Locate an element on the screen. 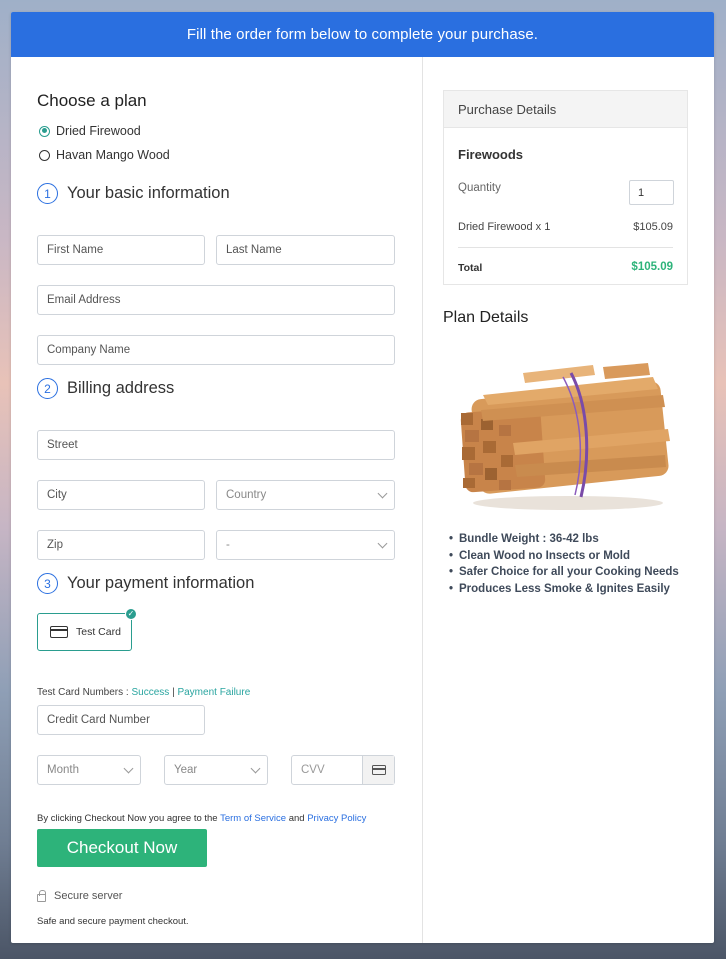 The height and width of the screenshot is (959, 726). terms-link: Term of Service is located at coordinates (253, 818).